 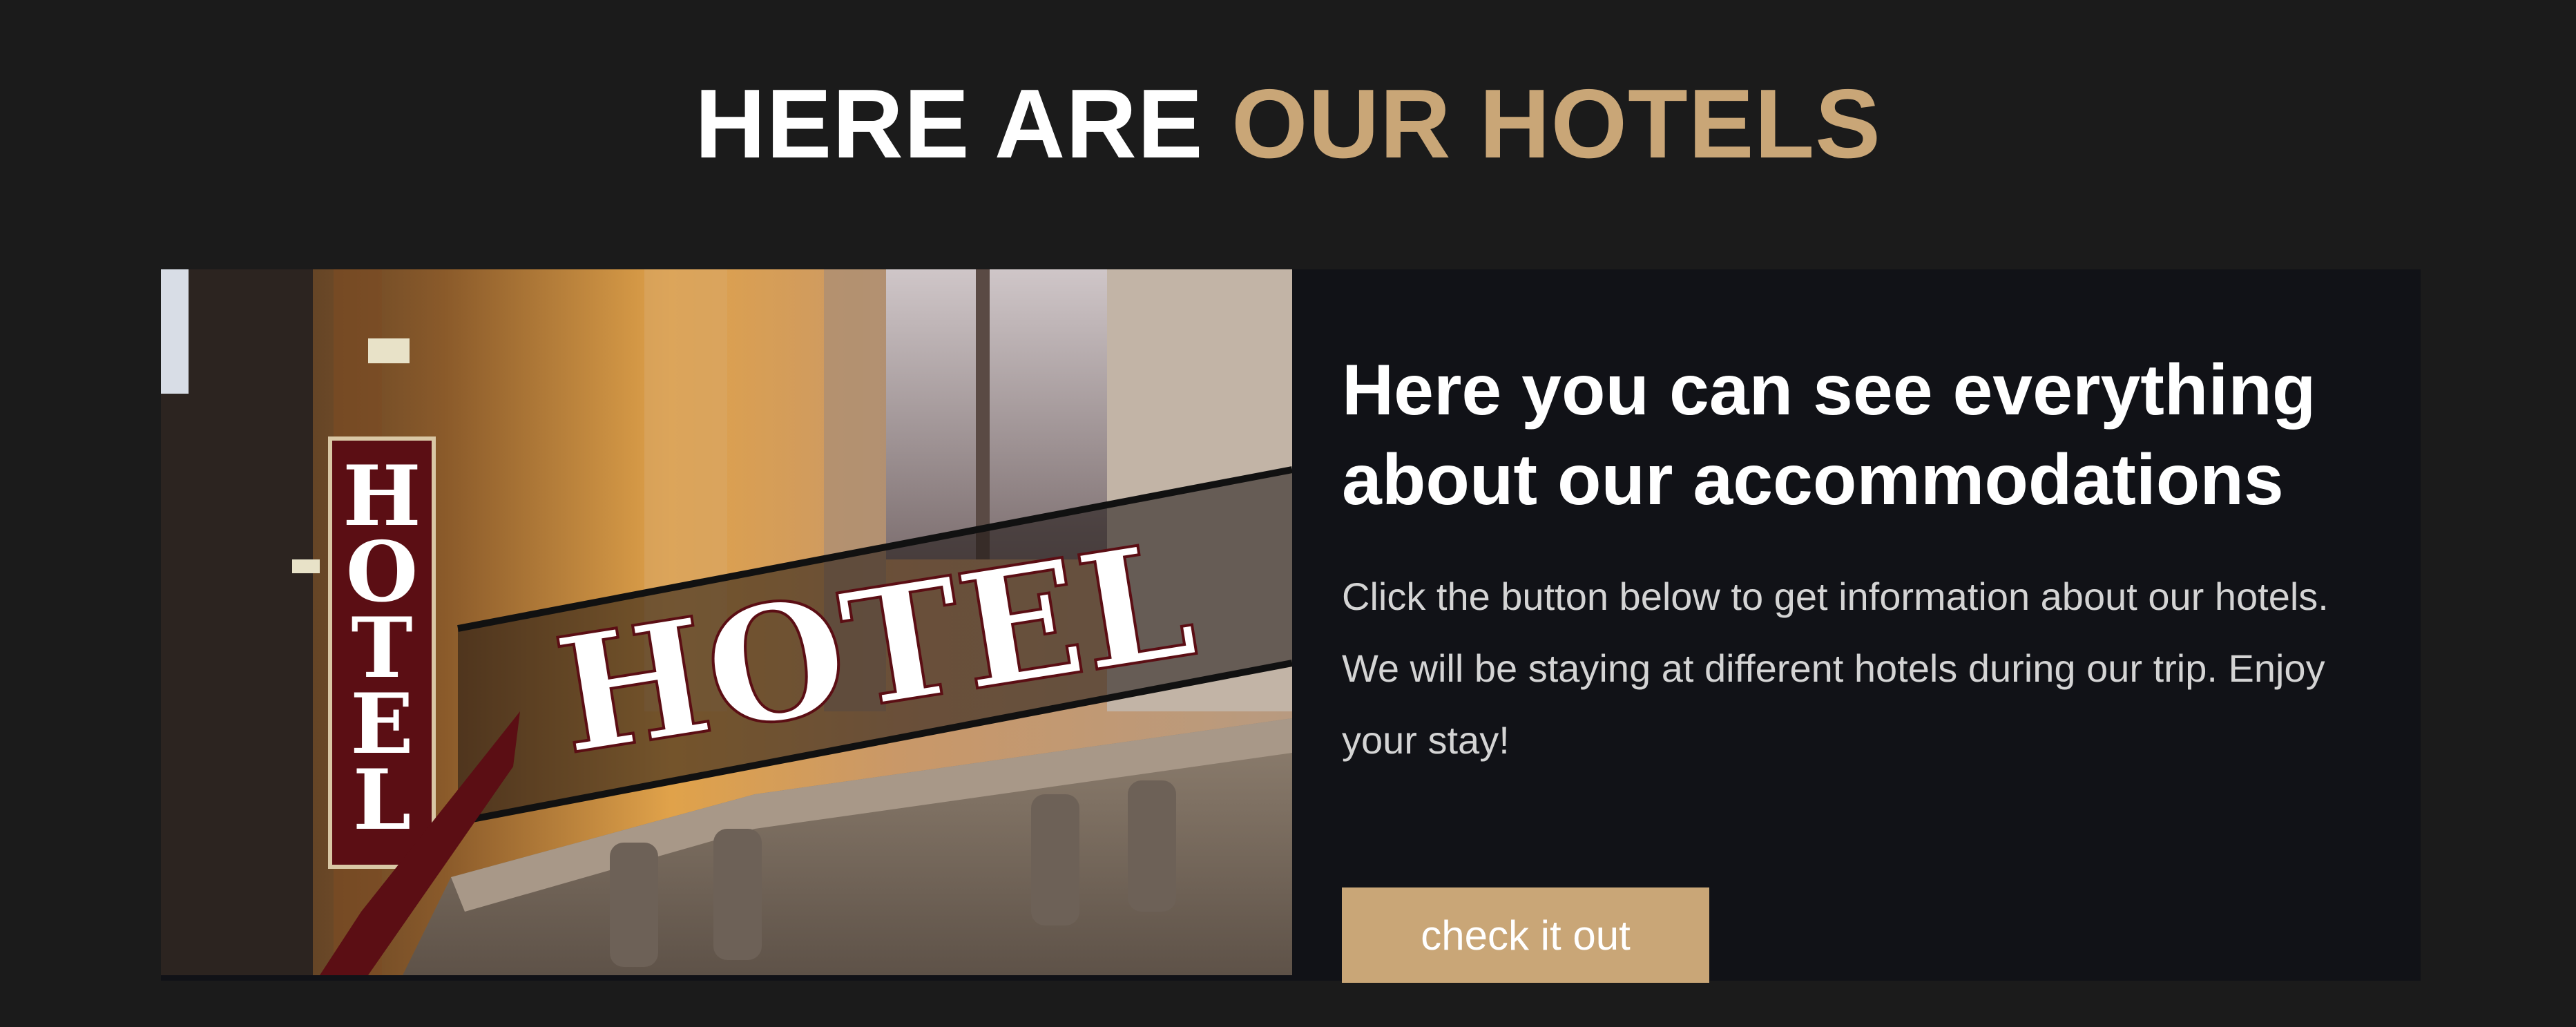 What do you see at coordinates (382, 800) in the screenshot?
I see `svg-text: L` at bounding box center [382, 800].